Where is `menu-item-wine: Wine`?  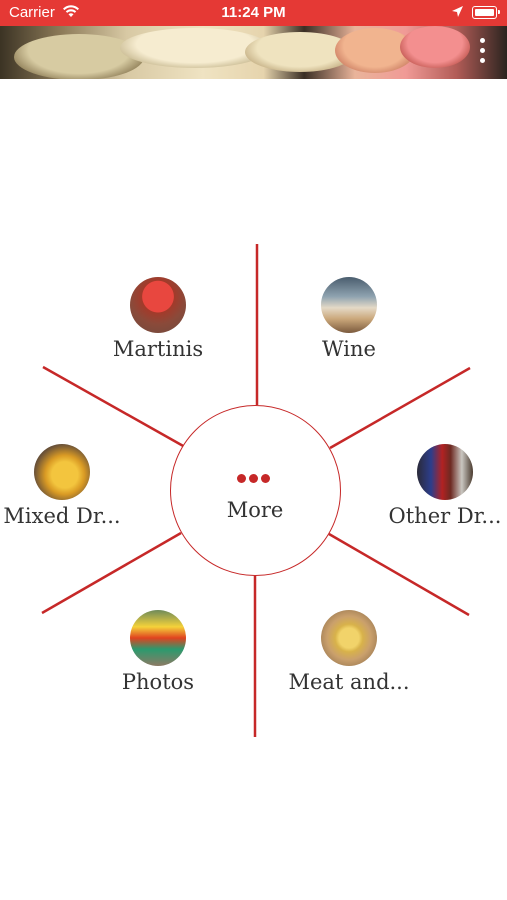
menu-item-wine: Wine is located at coordinates (349, 319).